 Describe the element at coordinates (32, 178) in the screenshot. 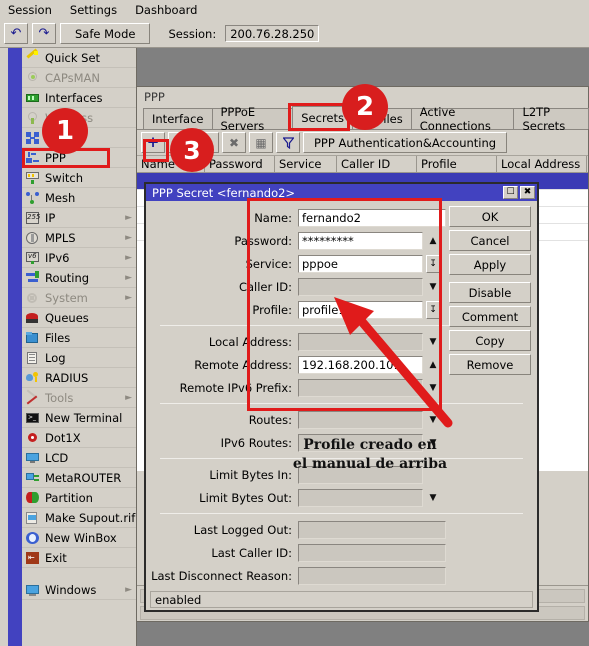

I see `switch-icon` at that location.